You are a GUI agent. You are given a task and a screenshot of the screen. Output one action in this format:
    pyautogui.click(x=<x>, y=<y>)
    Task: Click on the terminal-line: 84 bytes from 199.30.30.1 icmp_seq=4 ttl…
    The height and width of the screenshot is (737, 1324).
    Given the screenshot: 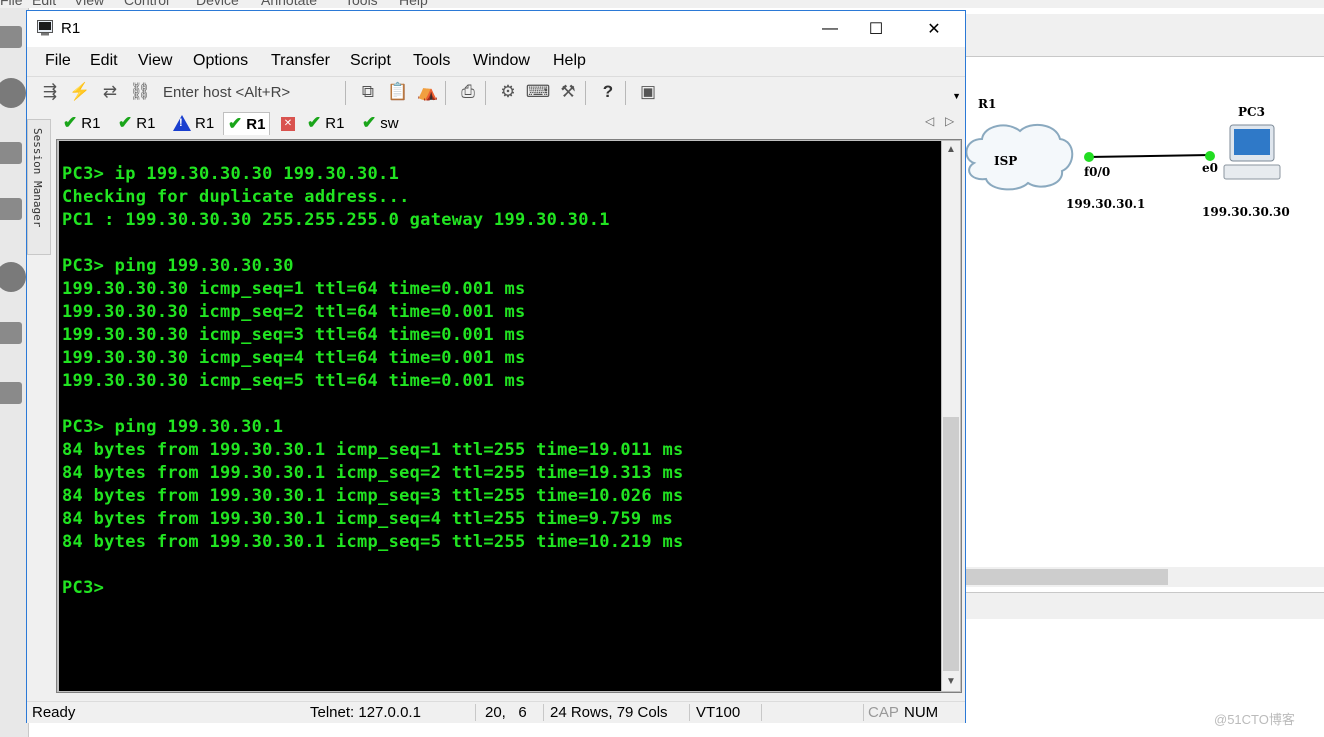 What is the action you would take?
    pyautogui.click(x=368, y=519)
    